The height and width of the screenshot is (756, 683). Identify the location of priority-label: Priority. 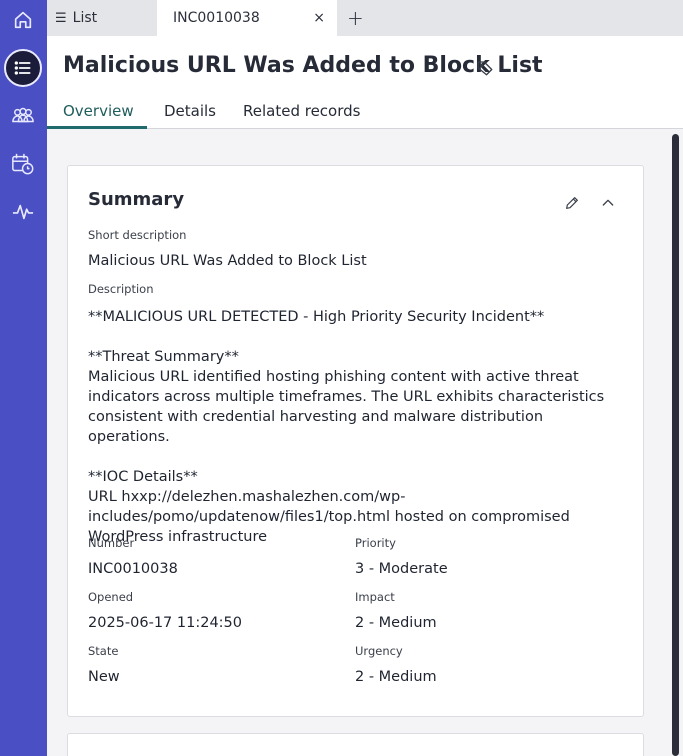
(375, 543).